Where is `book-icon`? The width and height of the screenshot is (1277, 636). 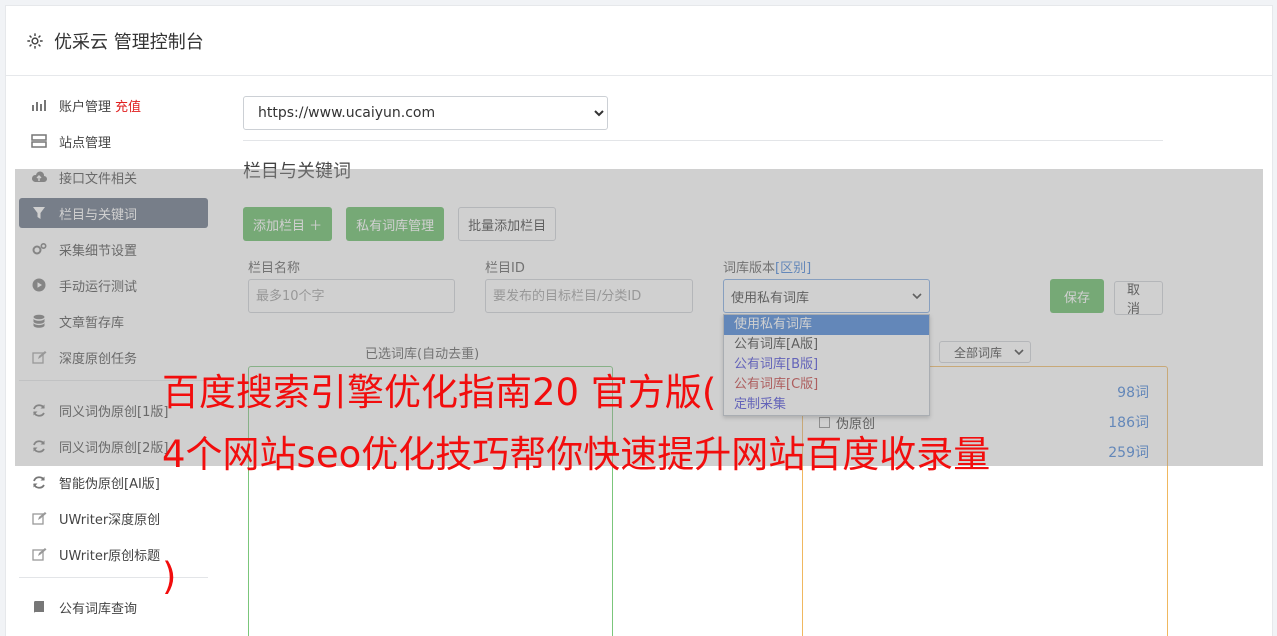
book-icon is located at coordinates (39, 607).